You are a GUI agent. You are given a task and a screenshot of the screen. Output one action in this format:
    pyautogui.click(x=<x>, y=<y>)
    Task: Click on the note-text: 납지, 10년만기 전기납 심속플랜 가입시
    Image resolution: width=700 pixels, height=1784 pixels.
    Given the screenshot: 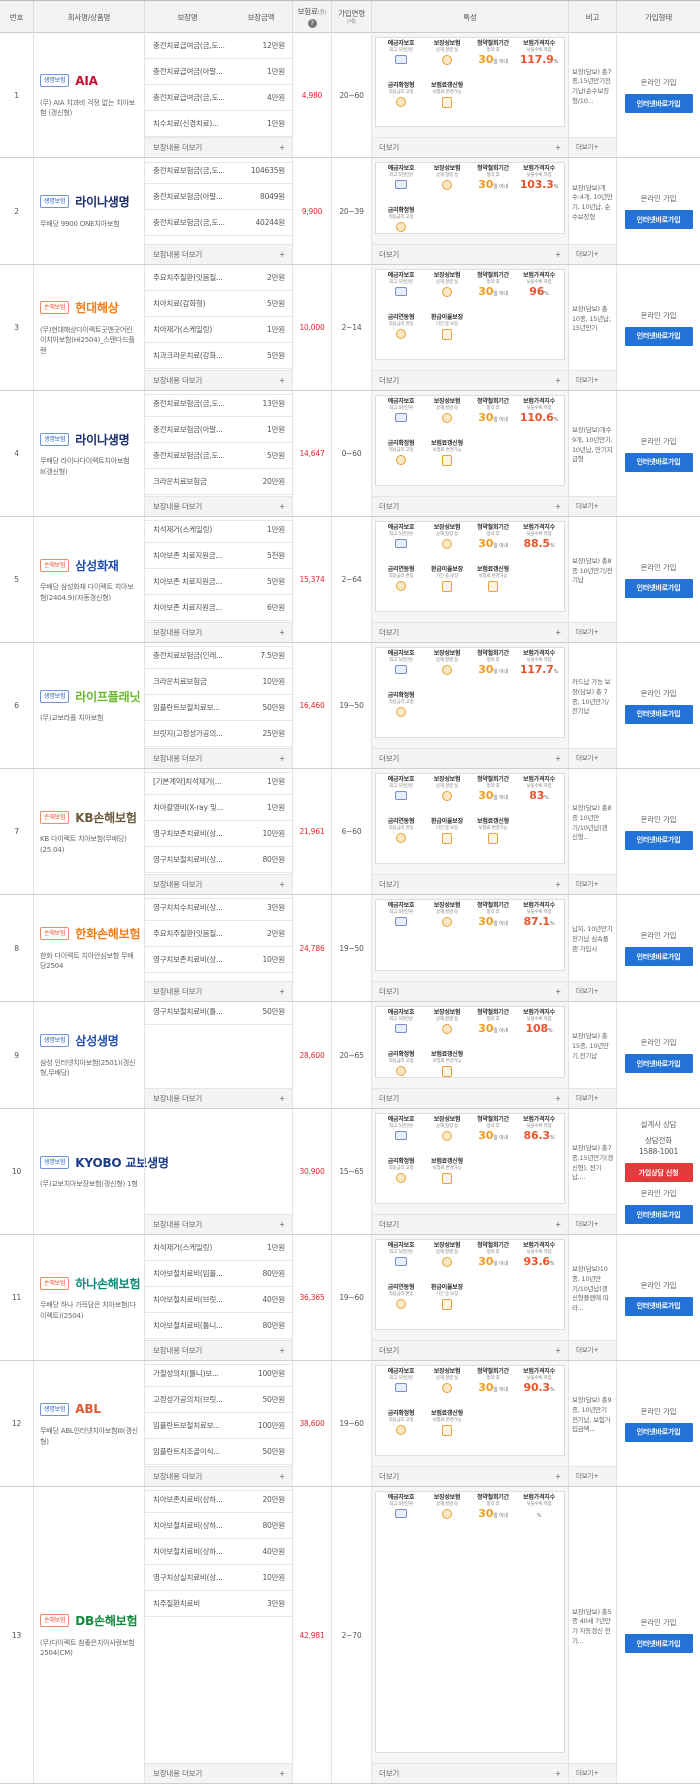 What is the action you would take?
    pyautogui.click(x=592, y=939)
    